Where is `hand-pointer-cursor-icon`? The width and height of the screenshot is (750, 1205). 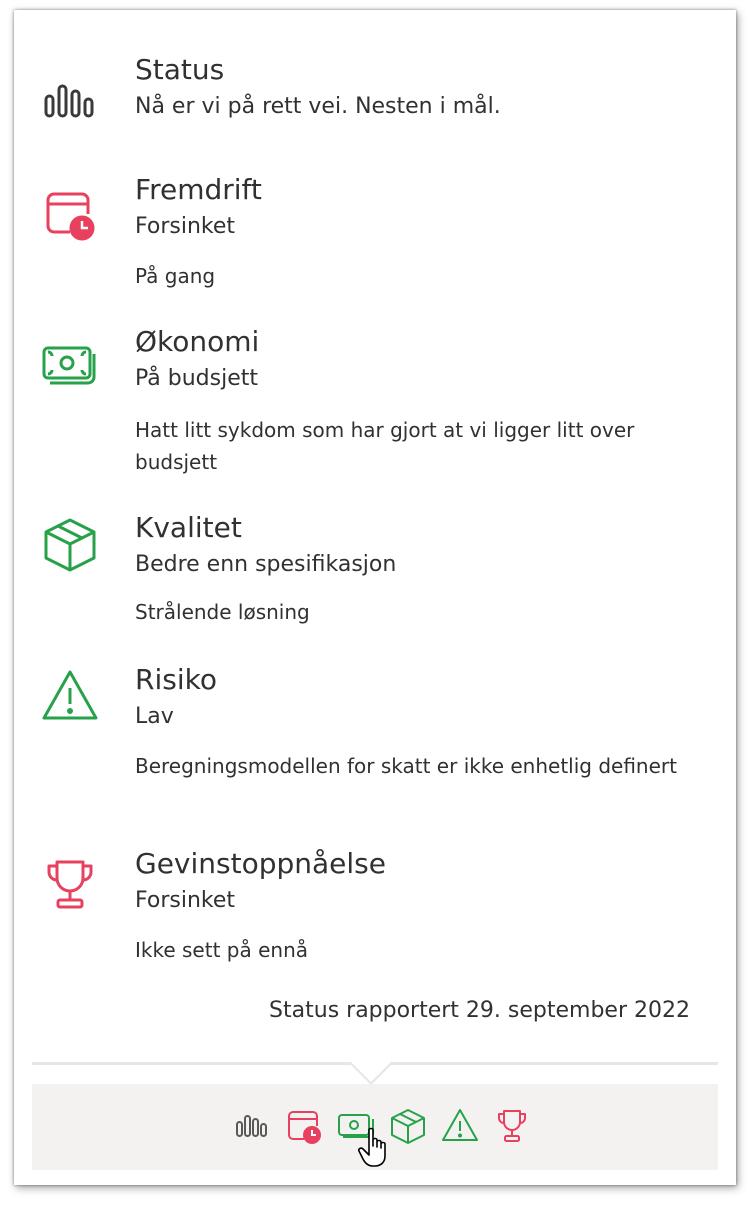 hand-pointer-cursor-icon is located at coordinates (375, 1148).